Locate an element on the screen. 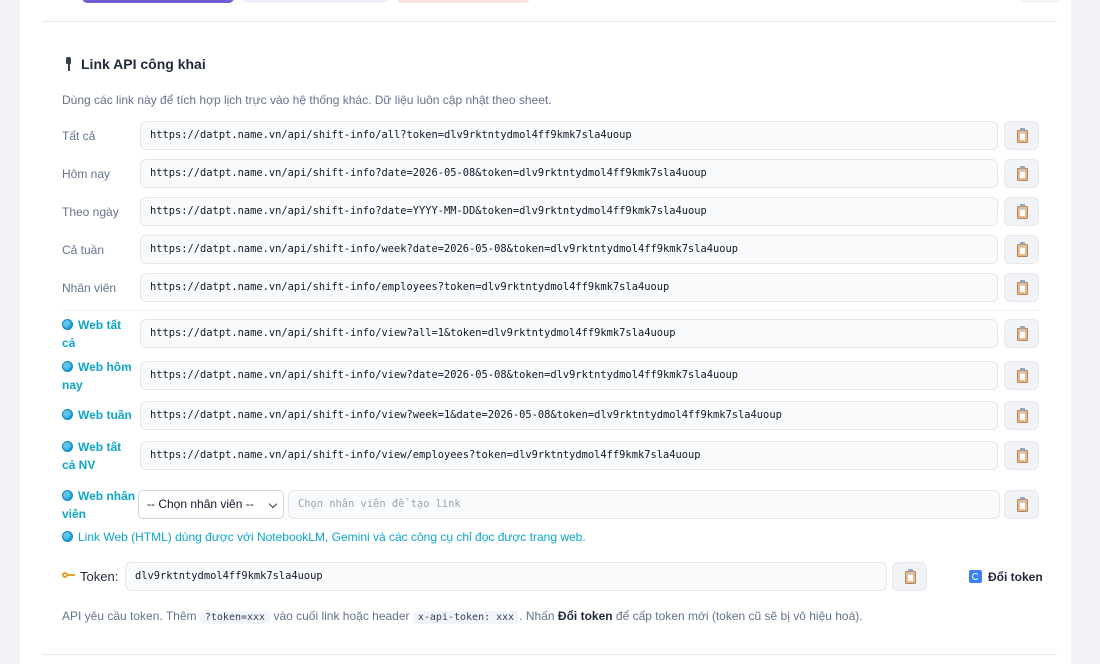 This screenshot has width=1100, height=664. web-link-label: Web hôm nay is located at coordinates (97, 376).